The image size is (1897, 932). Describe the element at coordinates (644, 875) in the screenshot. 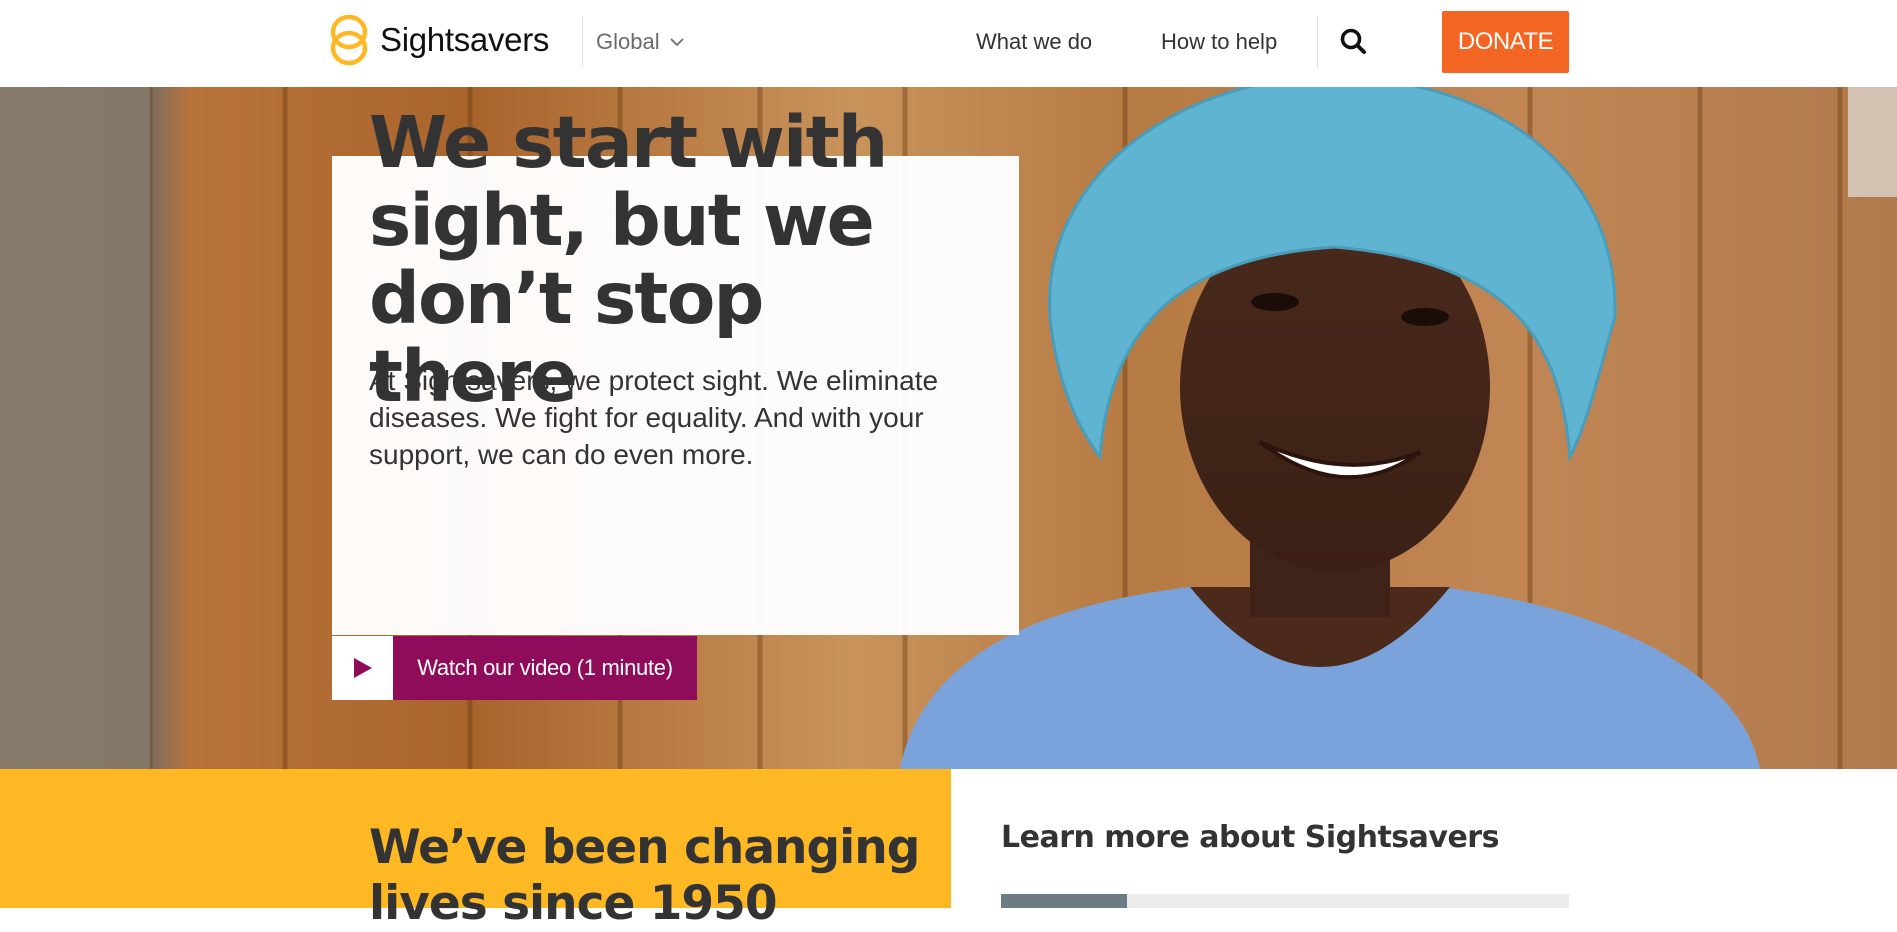

I see `history-heading: We’ve been changing lives since 1950` at that location.